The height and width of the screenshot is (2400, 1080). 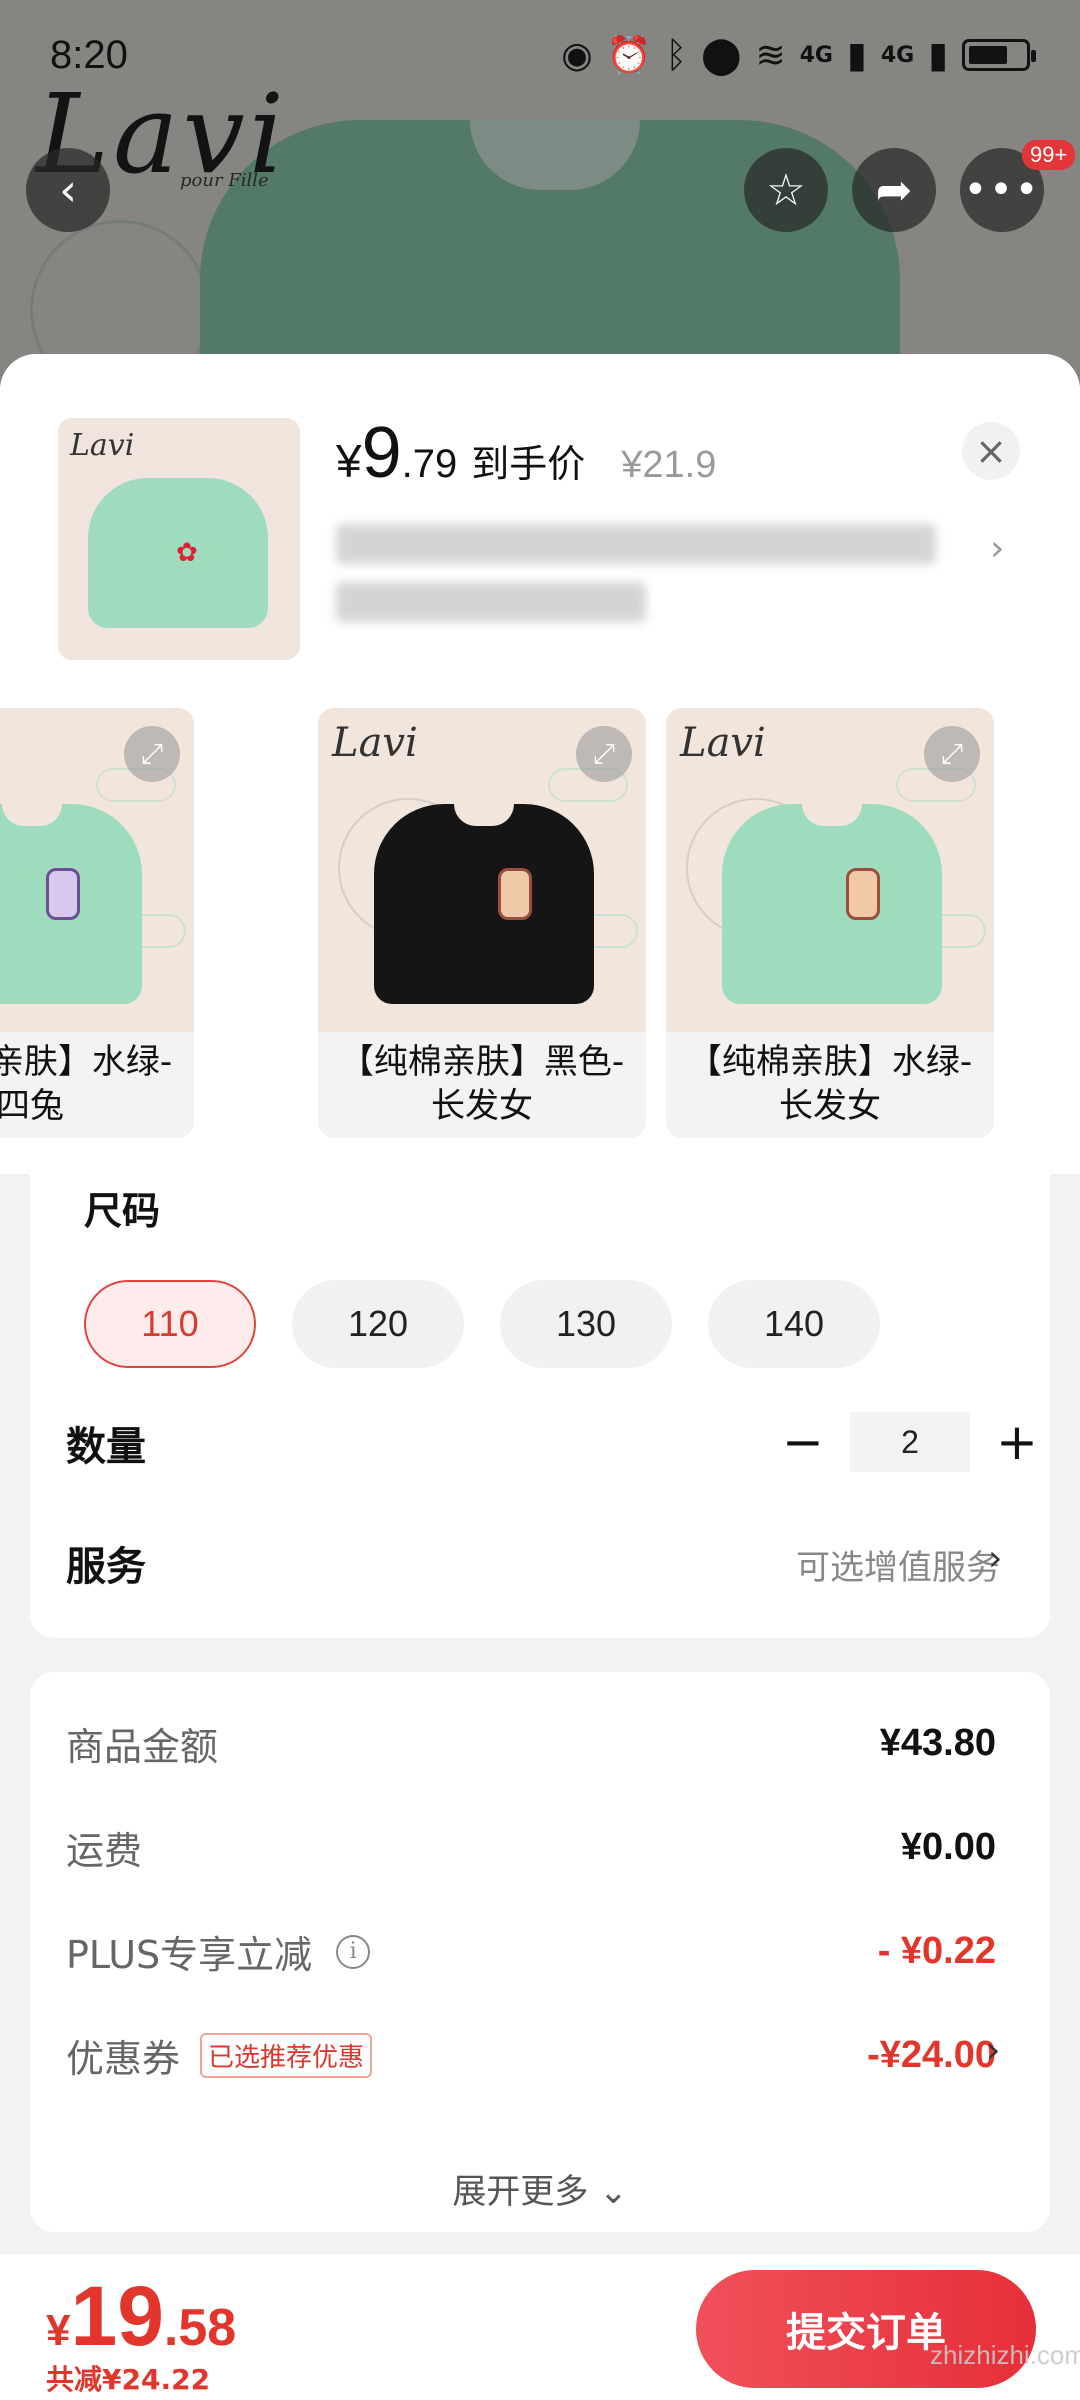 I want to click on size-title: 尺码, so click(x=122, y=1211).